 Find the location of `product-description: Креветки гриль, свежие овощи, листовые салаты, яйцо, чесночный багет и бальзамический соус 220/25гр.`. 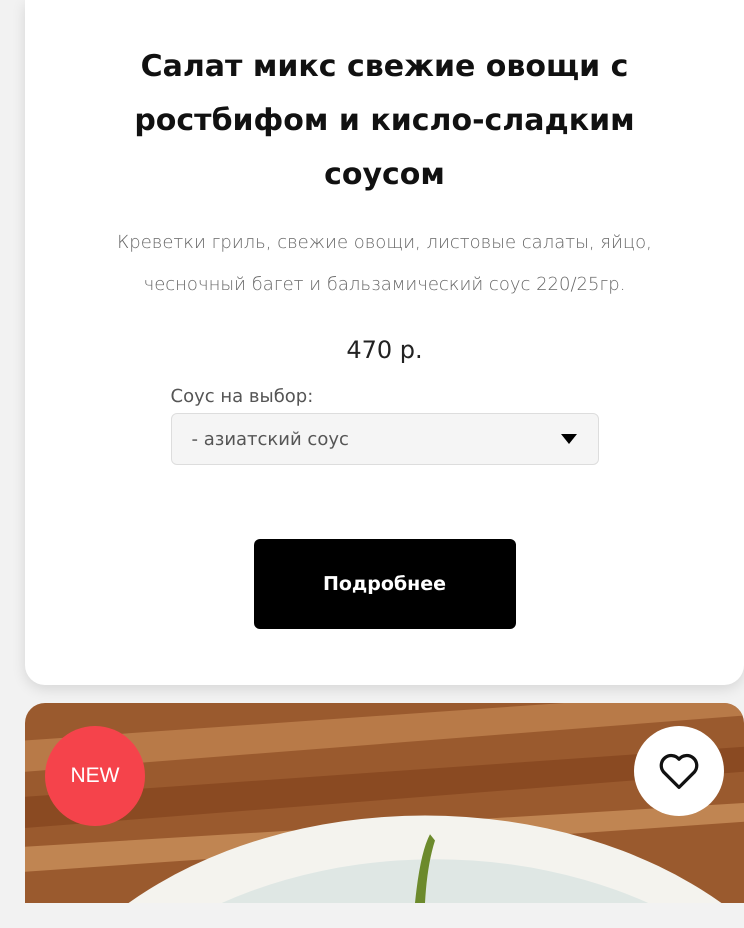

product-description: Креветки гриль, свежие овощи, листовые салаты, яйцо, чесночный багет и бальзамический соус 220/25гр. is located at coordinates (384, 264).